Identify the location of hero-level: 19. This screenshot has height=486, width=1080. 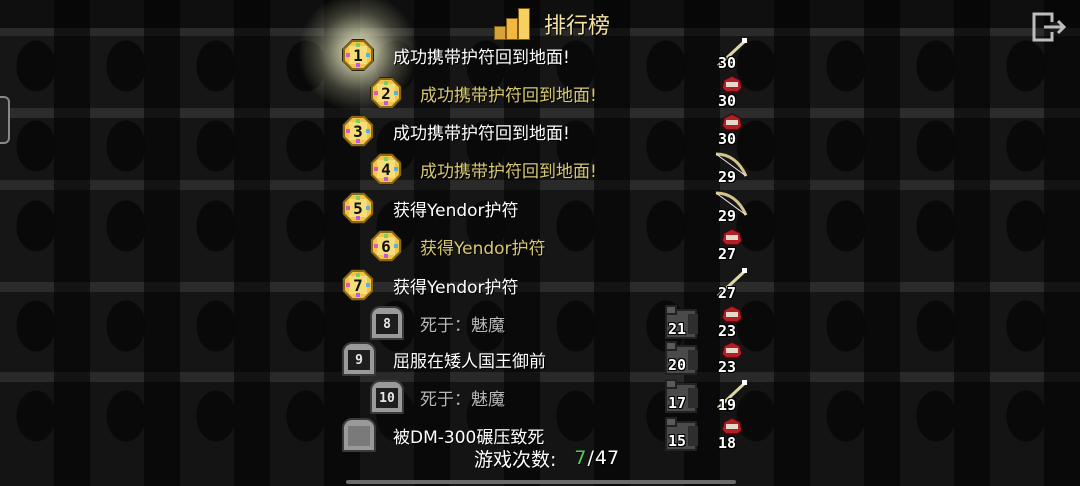
(727, 405).